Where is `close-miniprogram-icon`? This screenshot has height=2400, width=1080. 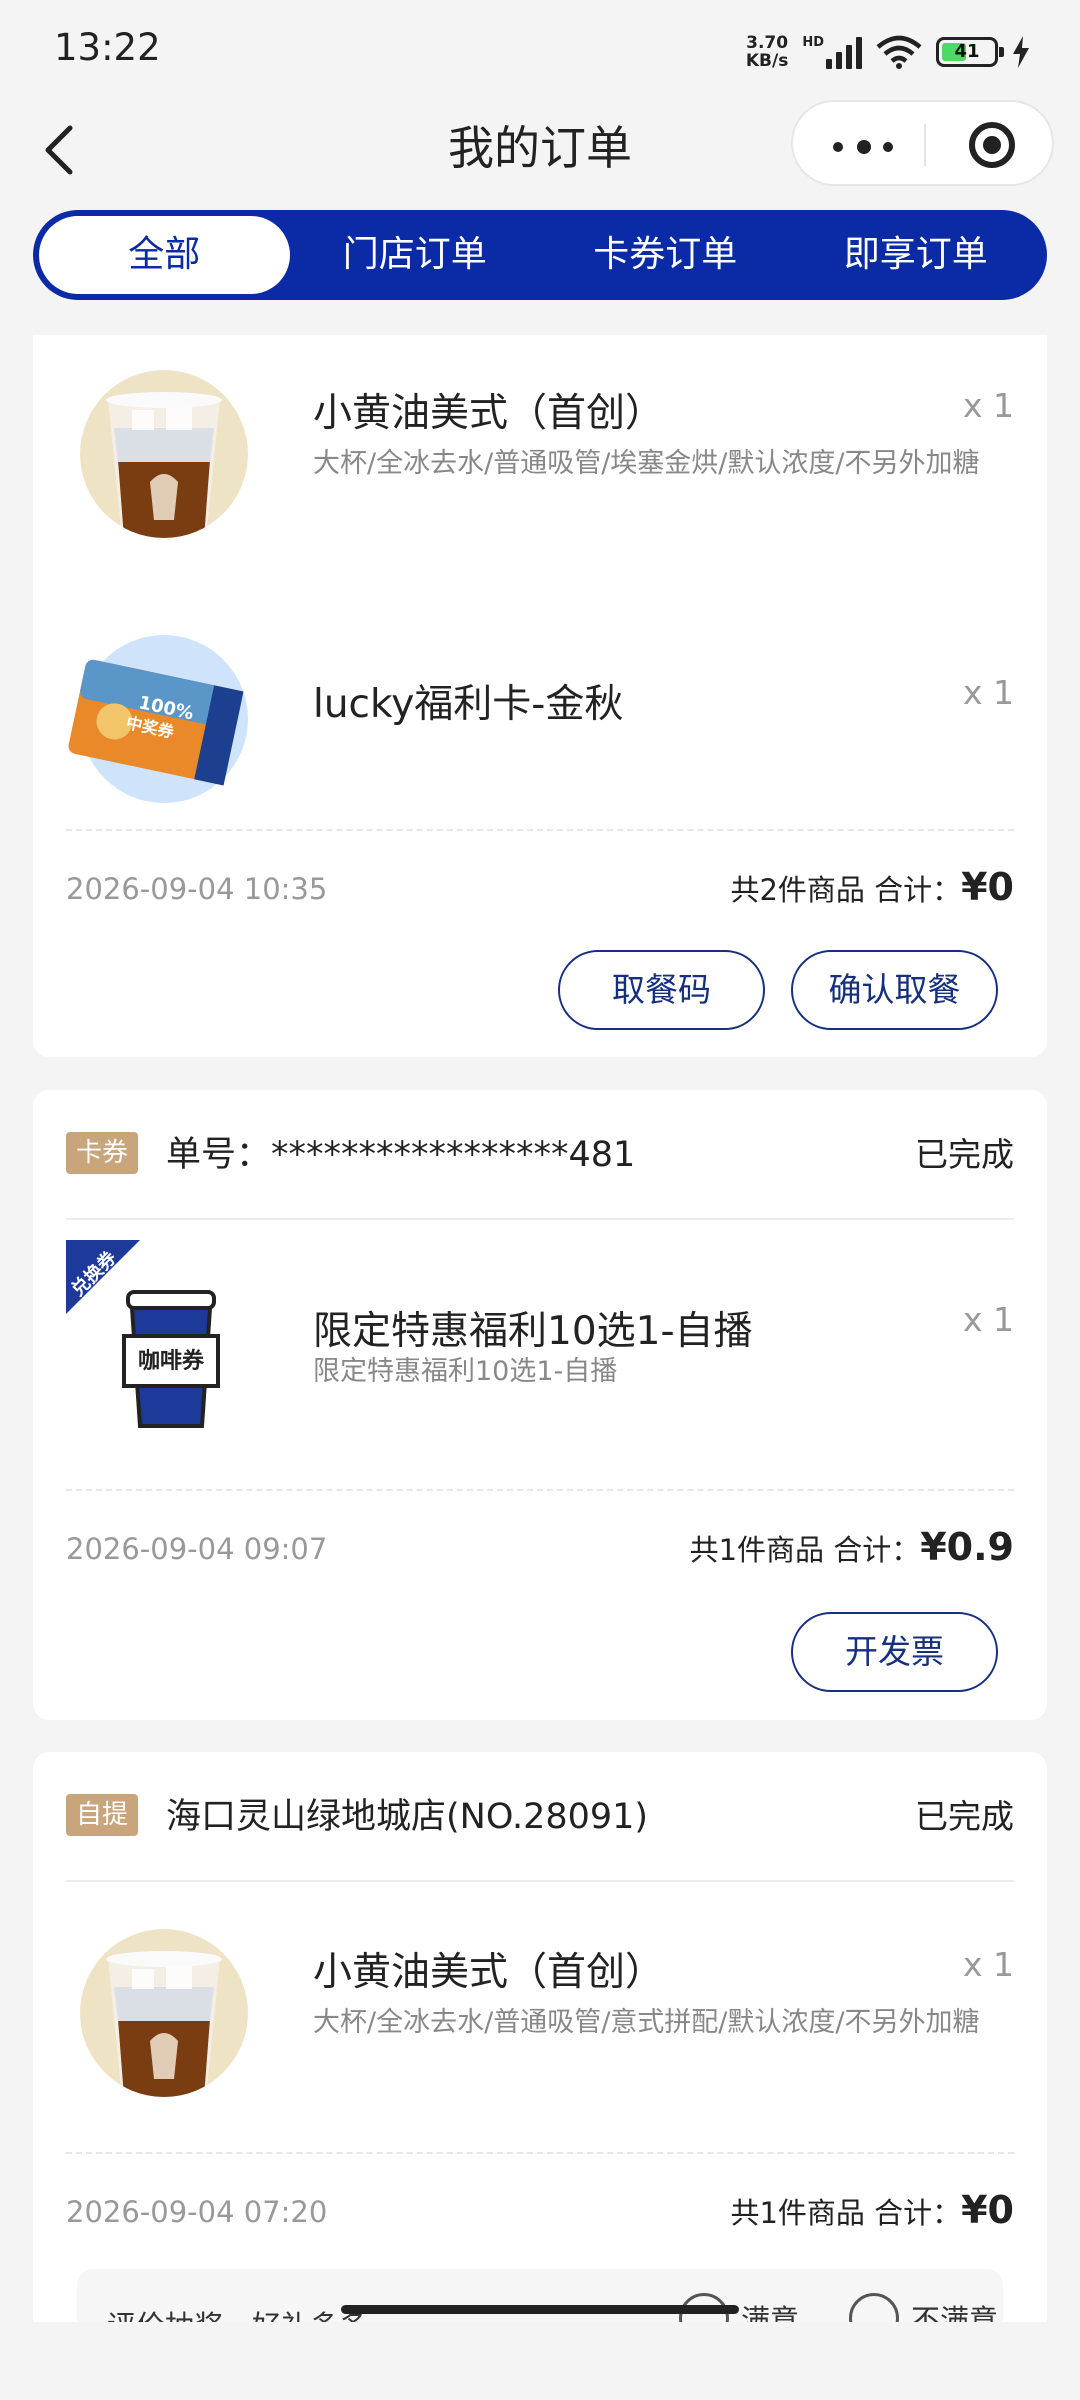
close-miniprogram-icon is located at coordinates (992, 145).